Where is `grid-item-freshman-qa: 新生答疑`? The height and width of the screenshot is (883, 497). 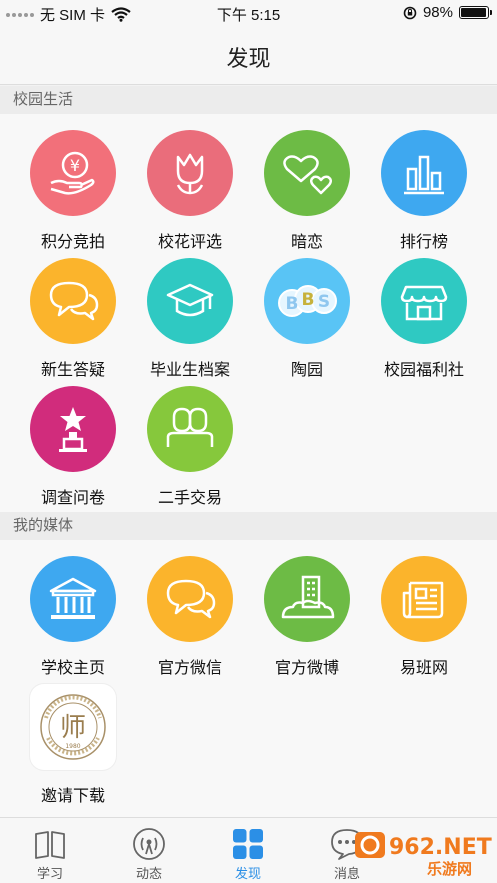
grid-item-freshman-qa: 新生答疑 is located at coordinates (73, 321).